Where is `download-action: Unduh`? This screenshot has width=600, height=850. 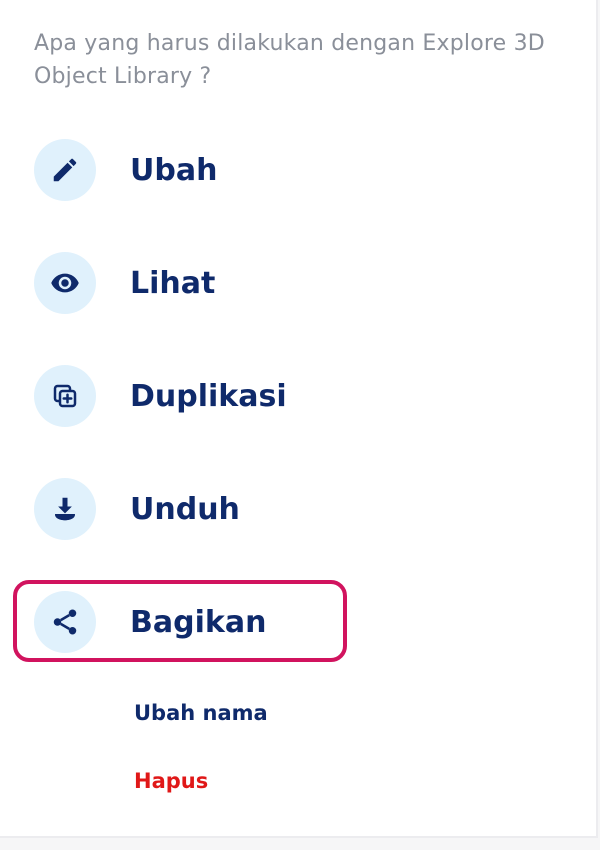
download-action: Unduh is located at coordinates (137, 509).